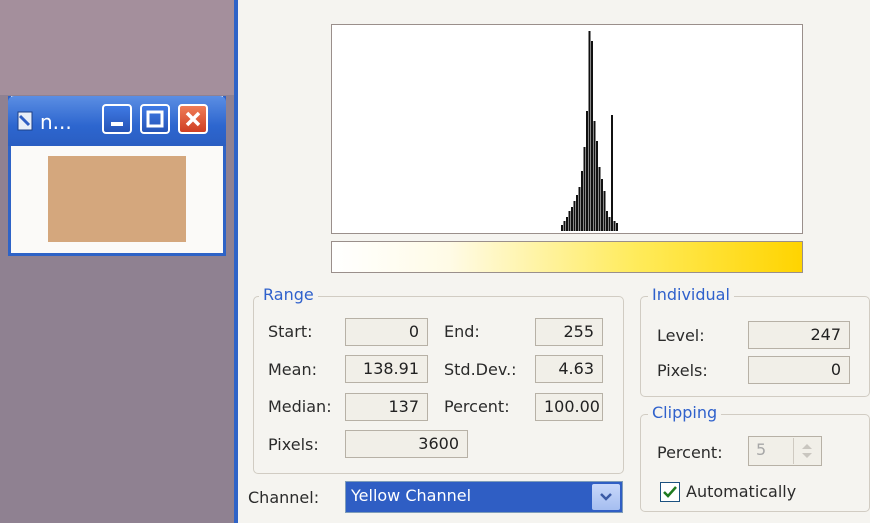  I want to click on pixels-field: 3600, so click(406, 444).